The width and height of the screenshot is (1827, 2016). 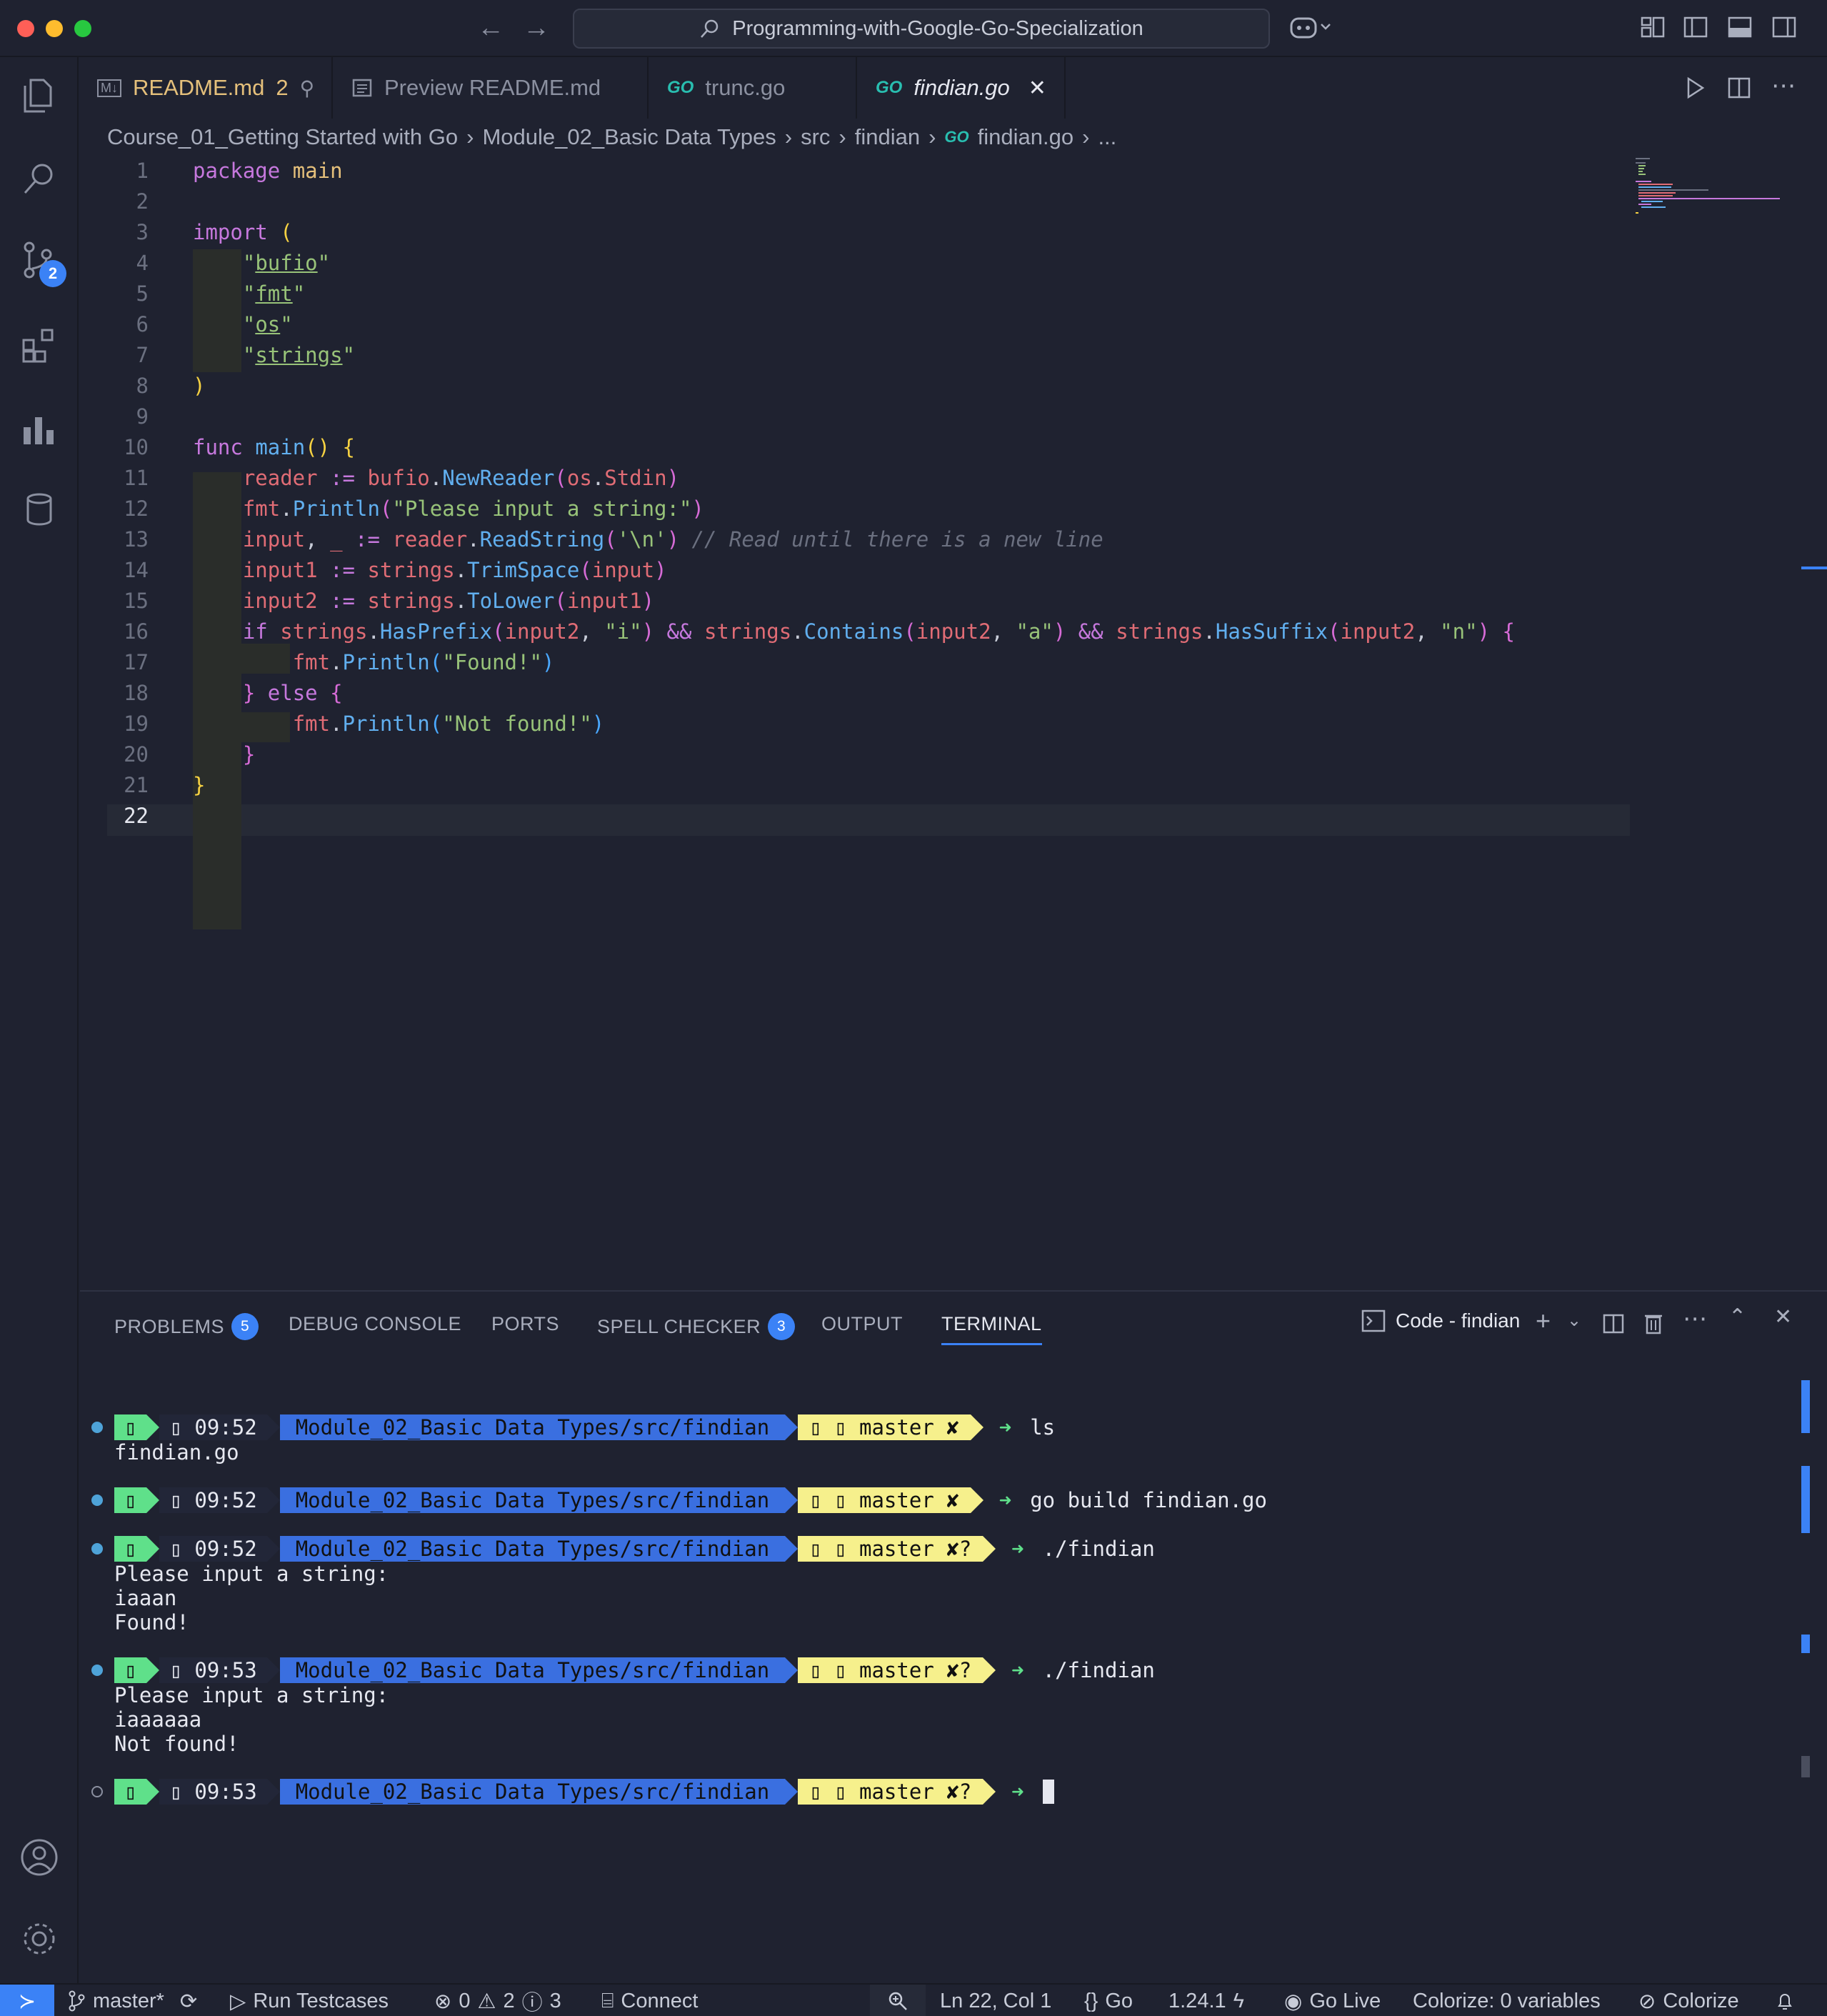 What do you see at coordinates (815, 137) in the screenshot?
I see `breadcrumb-item: src` at bounding box center [815, 137].